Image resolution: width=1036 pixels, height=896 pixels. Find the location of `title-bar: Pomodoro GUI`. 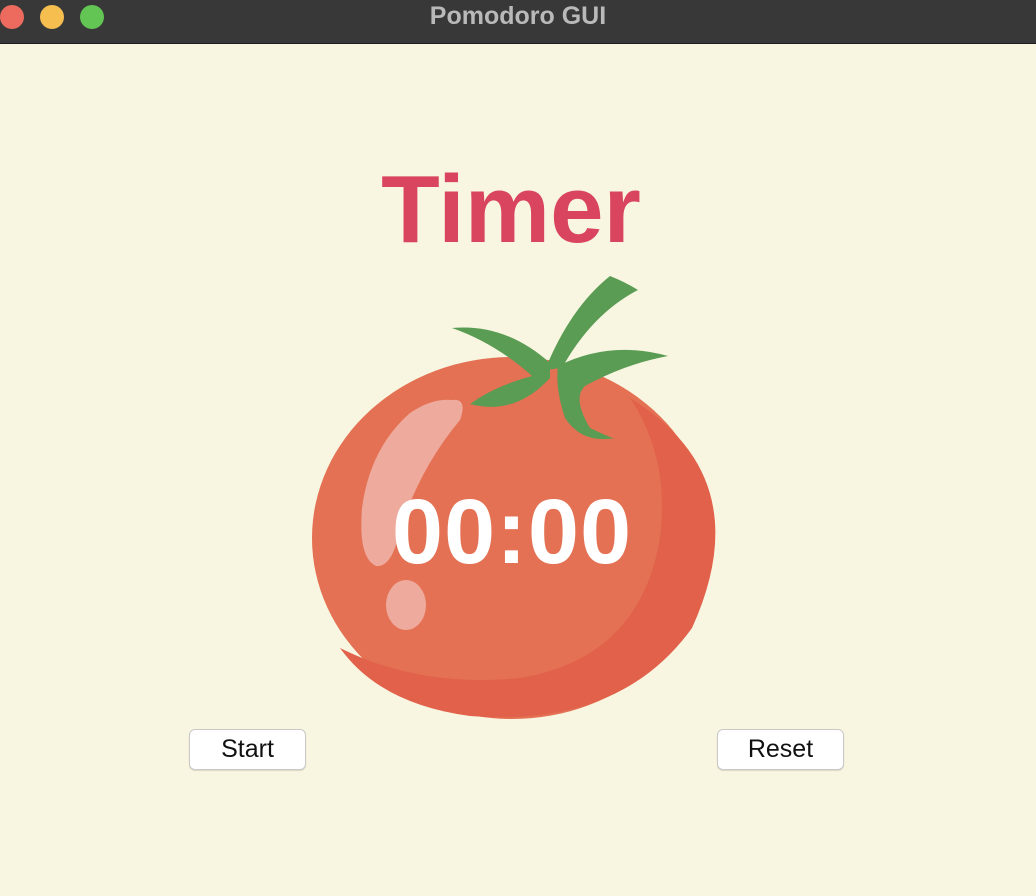

title-bar: Pomodoro GUI is located at coordinates (518, 22).